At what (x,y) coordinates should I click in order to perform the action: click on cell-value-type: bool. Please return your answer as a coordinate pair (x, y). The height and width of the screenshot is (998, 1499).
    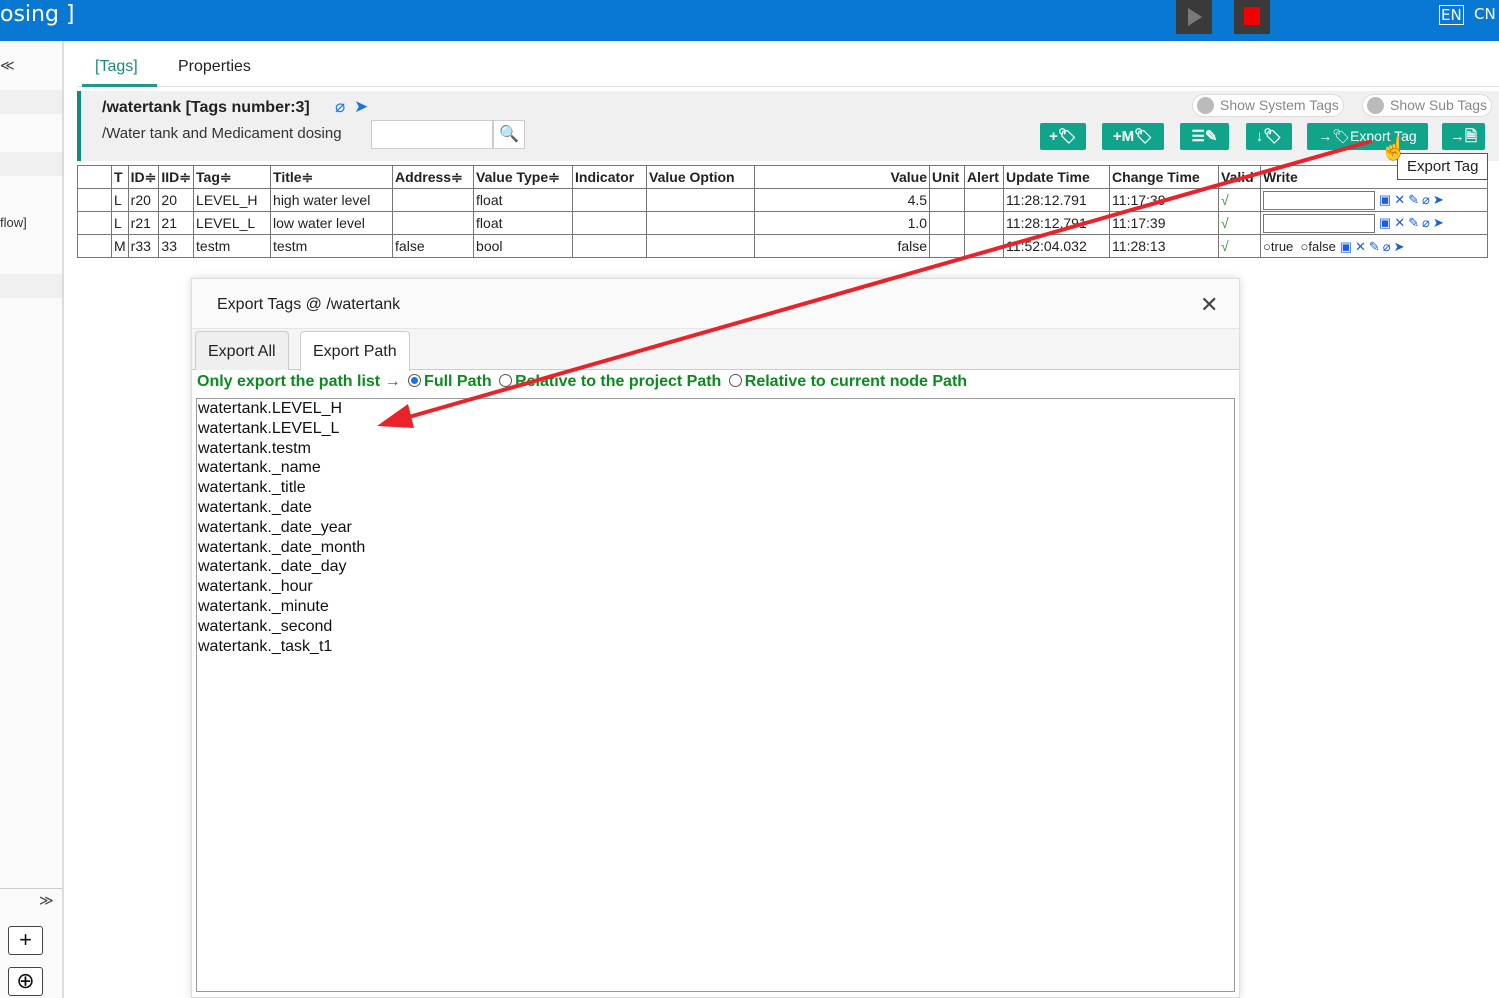
    Looking at the image, I should click on (523, 246).